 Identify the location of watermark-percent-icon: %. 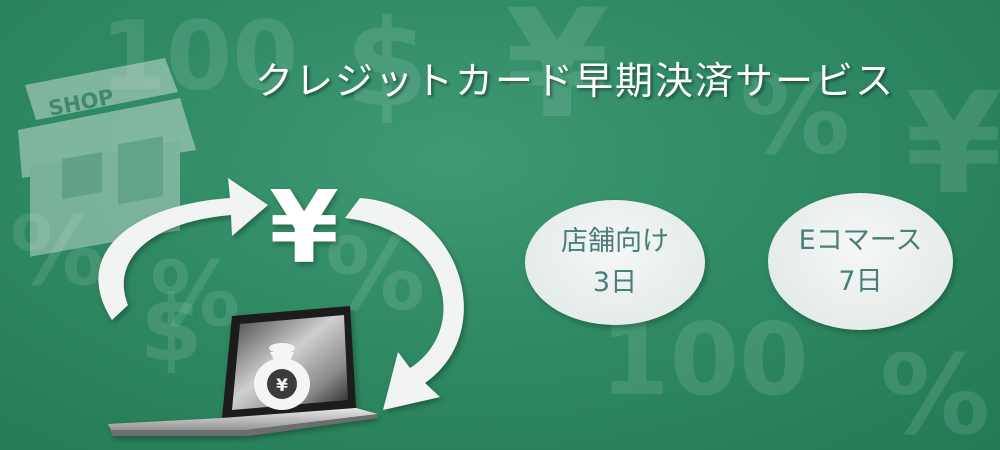
(935, 390).